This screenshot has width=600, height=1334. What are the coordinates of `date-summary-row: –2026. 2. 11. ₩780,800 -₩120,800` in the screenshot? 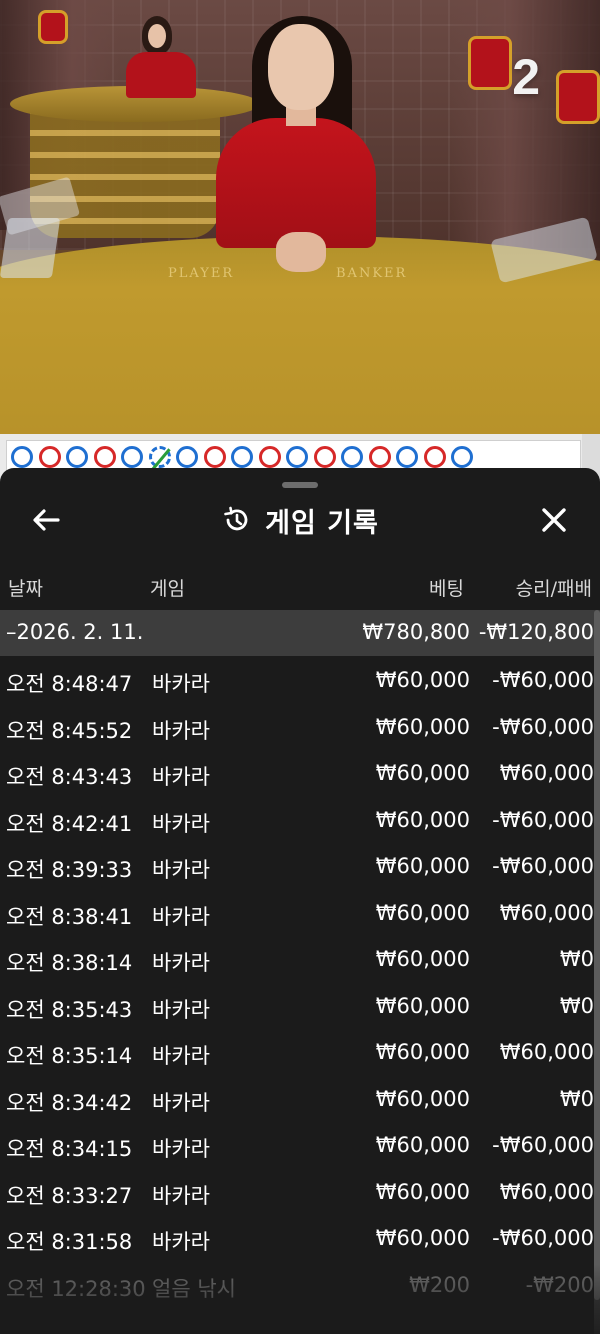 It's located at (300, 633).